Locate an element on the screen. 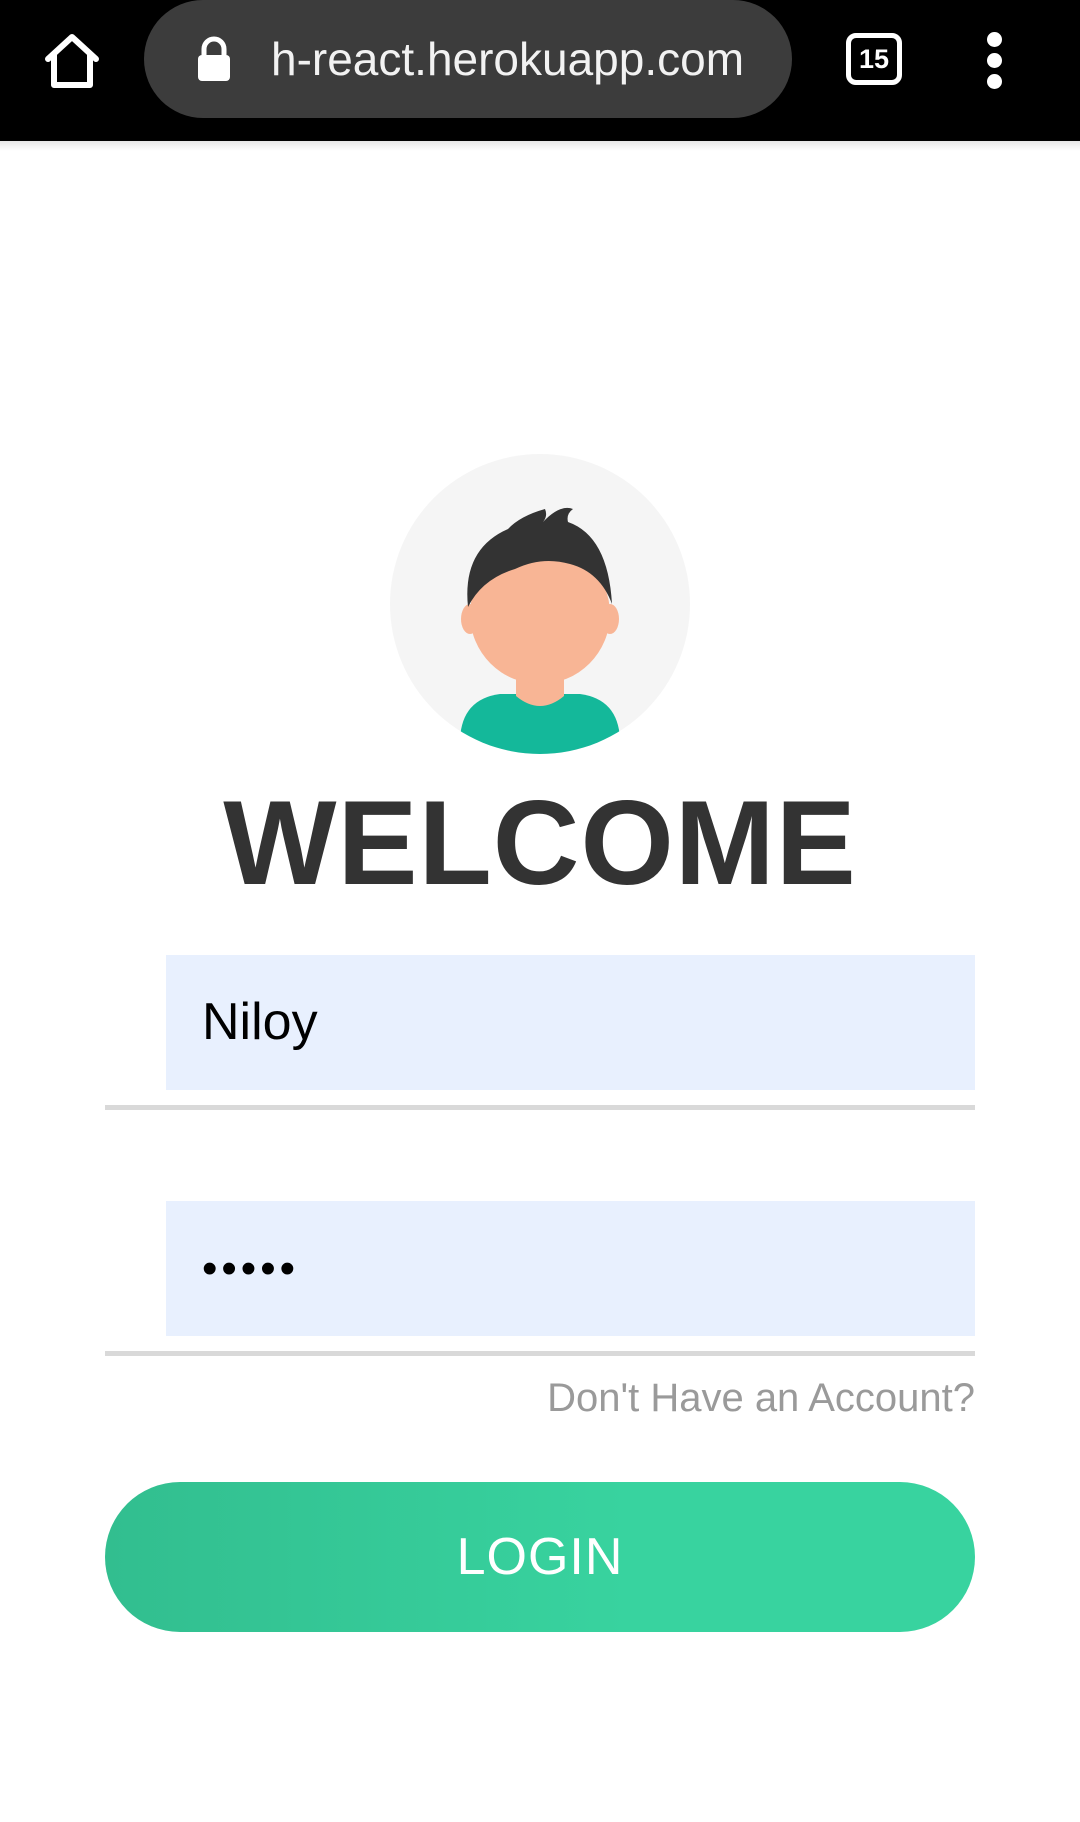  home-button is located at coordinates (72, 61).